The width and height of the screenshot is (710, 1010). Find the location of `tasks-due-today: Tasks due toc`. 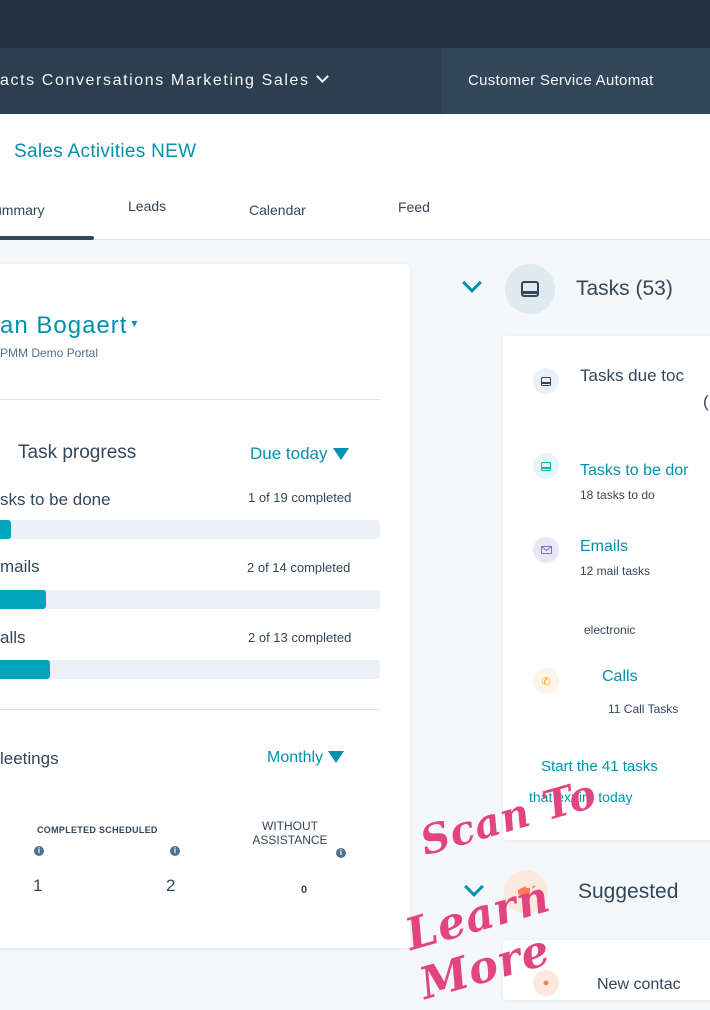

tasks-due-today: Tasks due toc is located at coordinates (632, 376).